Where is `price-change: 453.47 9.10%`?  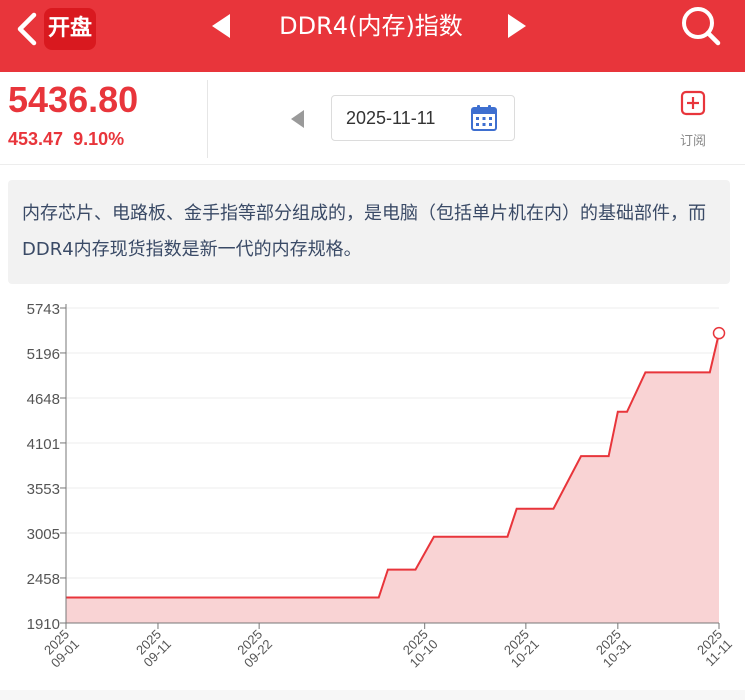
price-change: 453.47 9.10% is located at coordinates (71, 139).